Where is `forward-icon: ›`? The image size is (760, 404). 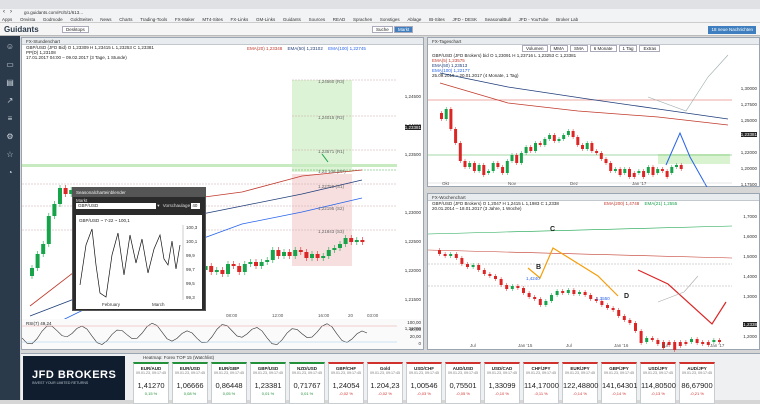
forward-icon: › is located at coordinates (11, 12).